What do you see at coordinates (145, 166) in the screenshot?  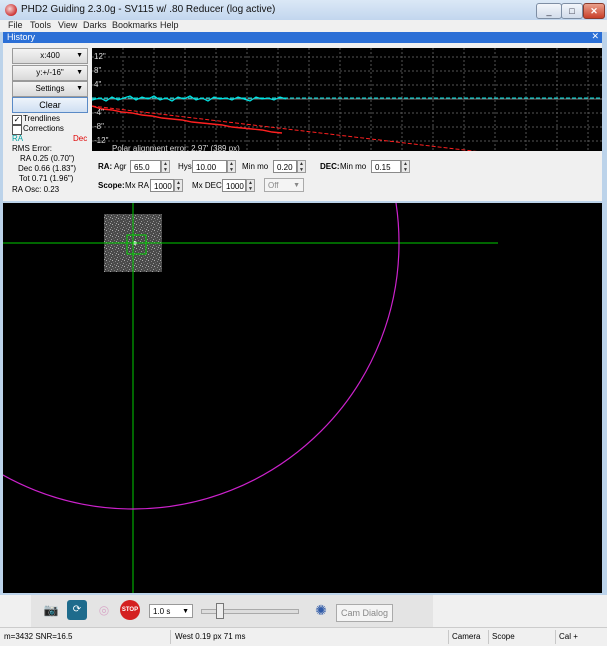 I see `ra-aggression-input: 65.0` at bounding box center [145, 166].